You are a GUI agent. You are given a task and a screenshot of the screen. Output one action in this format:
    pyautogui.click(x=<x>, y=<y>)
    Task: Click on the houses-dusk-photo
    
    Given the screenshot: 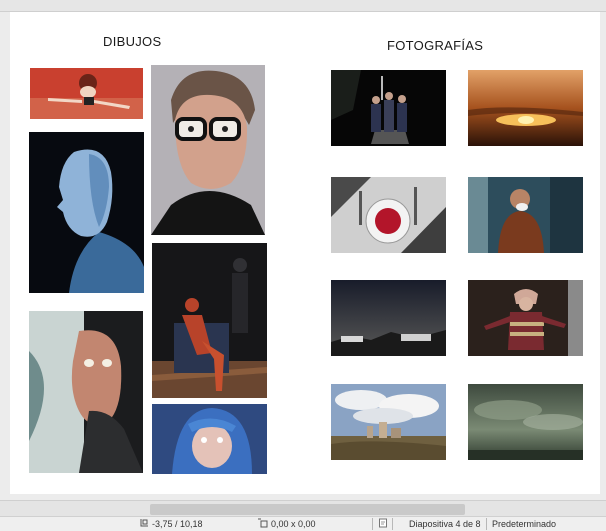 What is the action you would take?
    pyautogui.click(x=388, y=318)
    